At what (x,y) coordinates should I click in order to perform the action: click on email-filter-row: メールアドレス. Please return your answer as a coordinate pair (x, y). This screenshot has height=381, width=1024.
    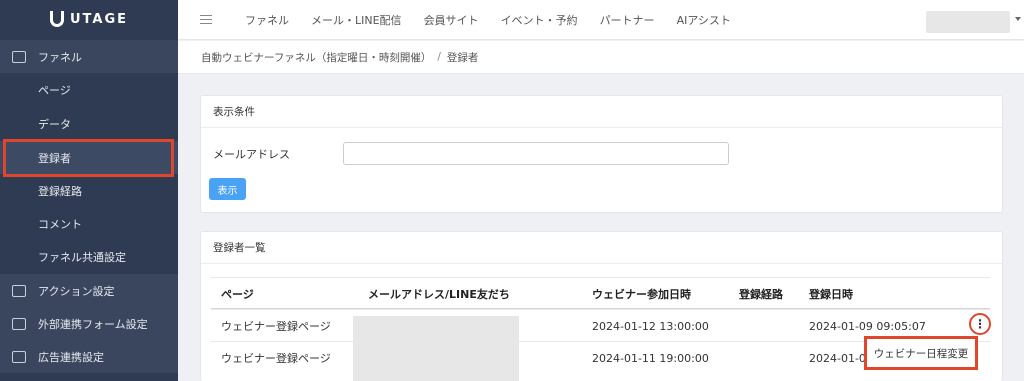
    Looking at the image, I should click on (471, 153).